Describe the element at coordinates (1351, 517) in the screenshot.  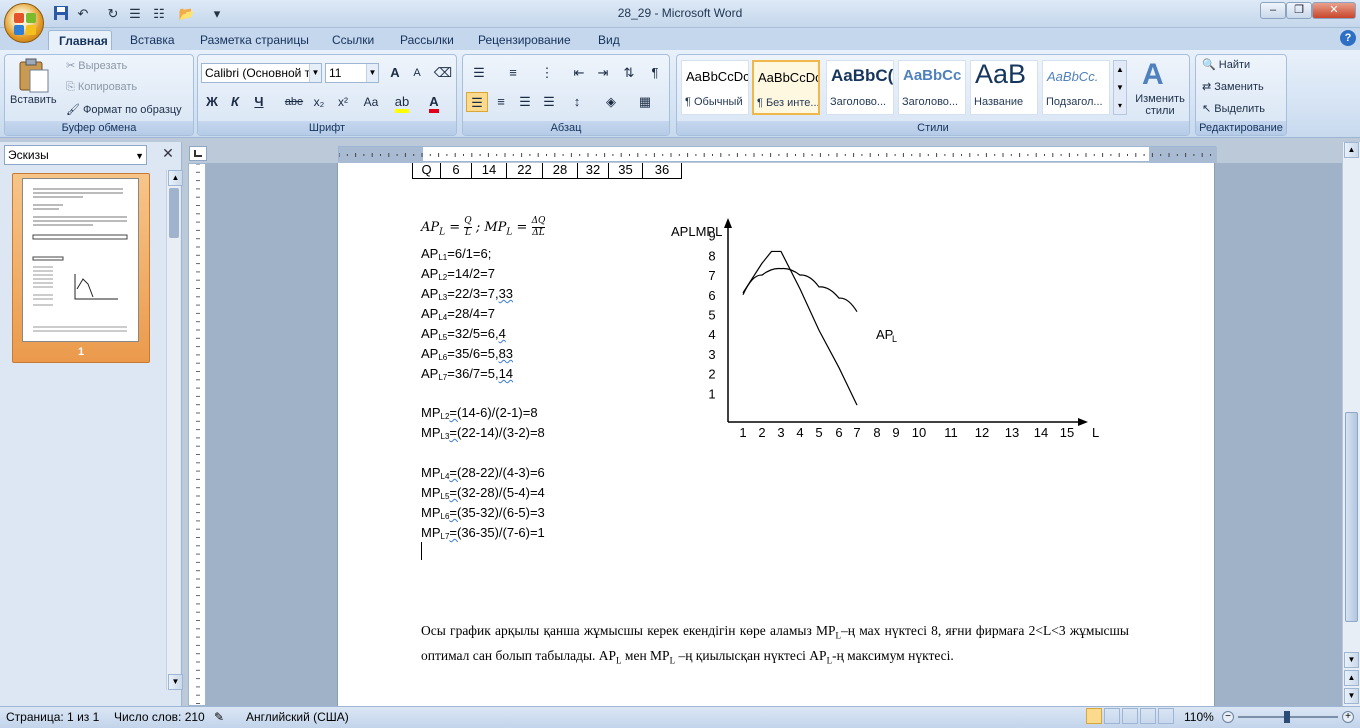
I see `scroll-thumb` at that location.